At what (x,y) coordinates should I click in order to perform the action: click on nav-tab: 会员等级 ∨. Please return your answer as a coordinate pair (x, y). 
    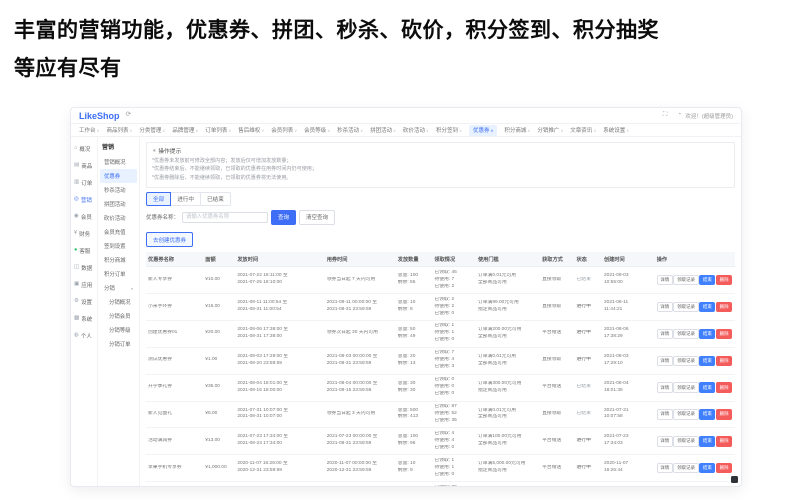
    Looking at the image, I should click on (317, 130).